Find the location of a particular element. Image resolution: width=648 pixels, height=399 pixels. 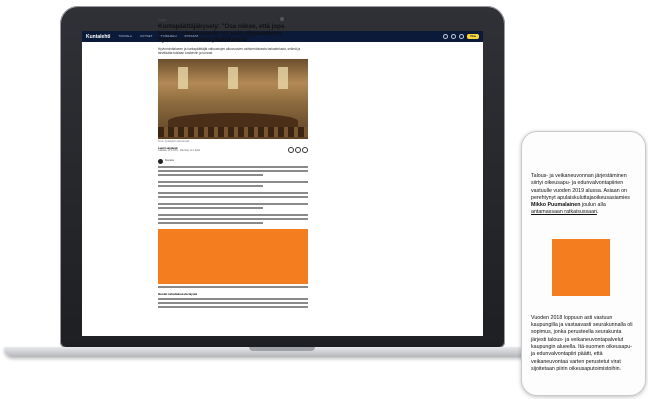

article-kicker: Uutiset is located at coordinates (162, 20).